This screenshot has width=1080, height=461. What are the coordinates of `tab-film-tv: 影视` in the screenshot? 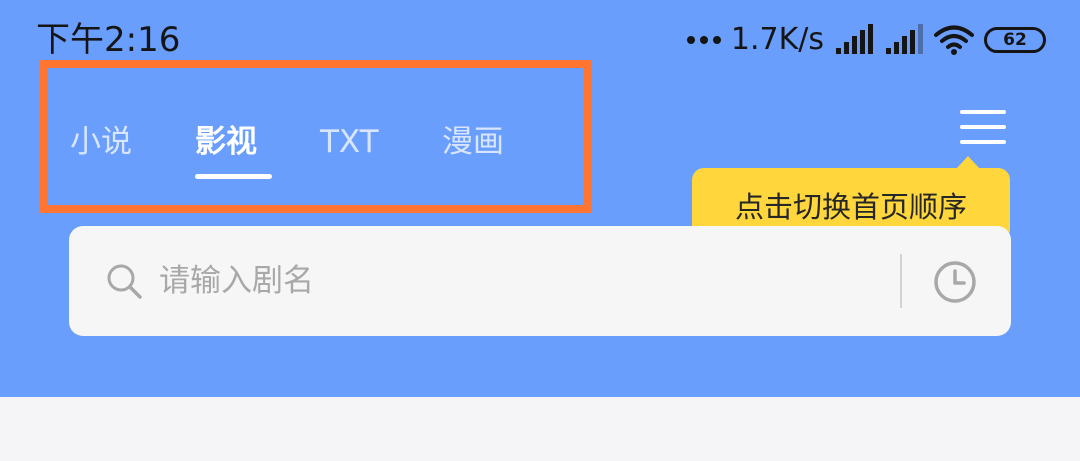 It's located at (226, 142).